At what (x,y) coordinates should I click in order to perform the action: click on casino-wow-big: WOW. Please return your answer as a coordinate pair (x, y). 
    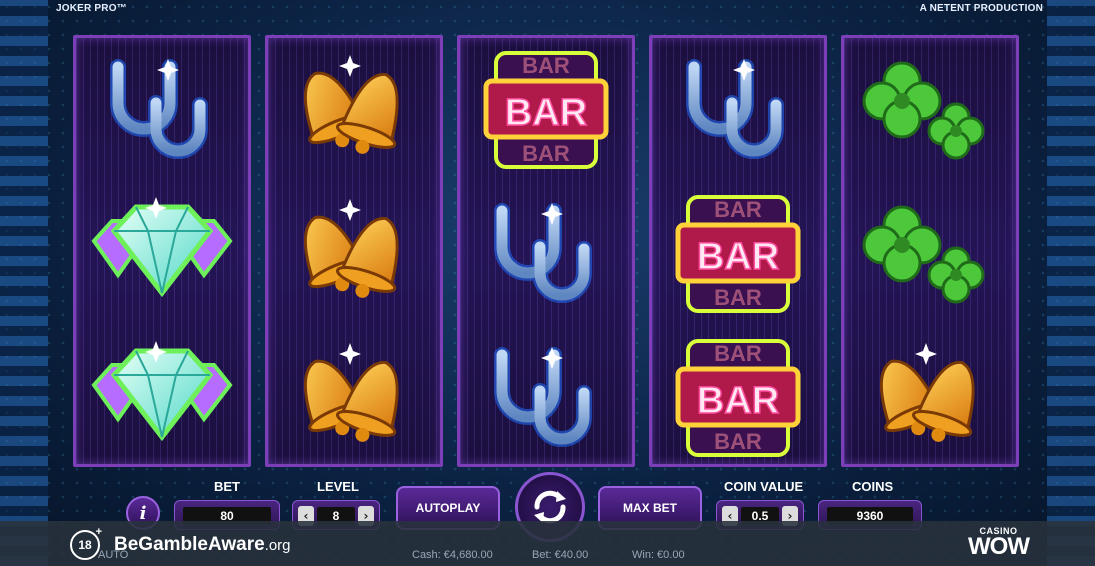
    Looking at the image, I should click on (999, 546).